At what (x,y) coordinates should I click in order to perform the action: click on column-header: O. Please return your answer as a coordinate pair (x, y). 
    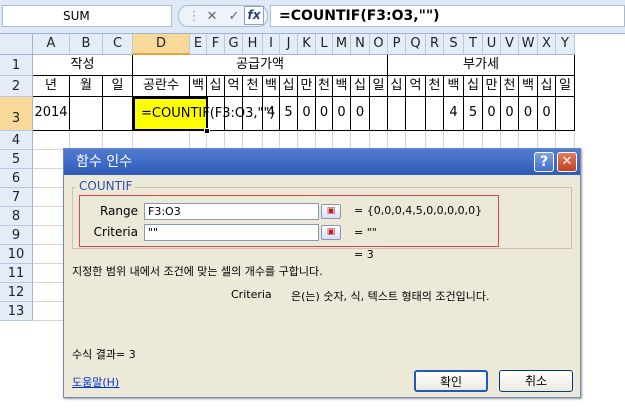
    Looking at the image, I should click on (379, 44).